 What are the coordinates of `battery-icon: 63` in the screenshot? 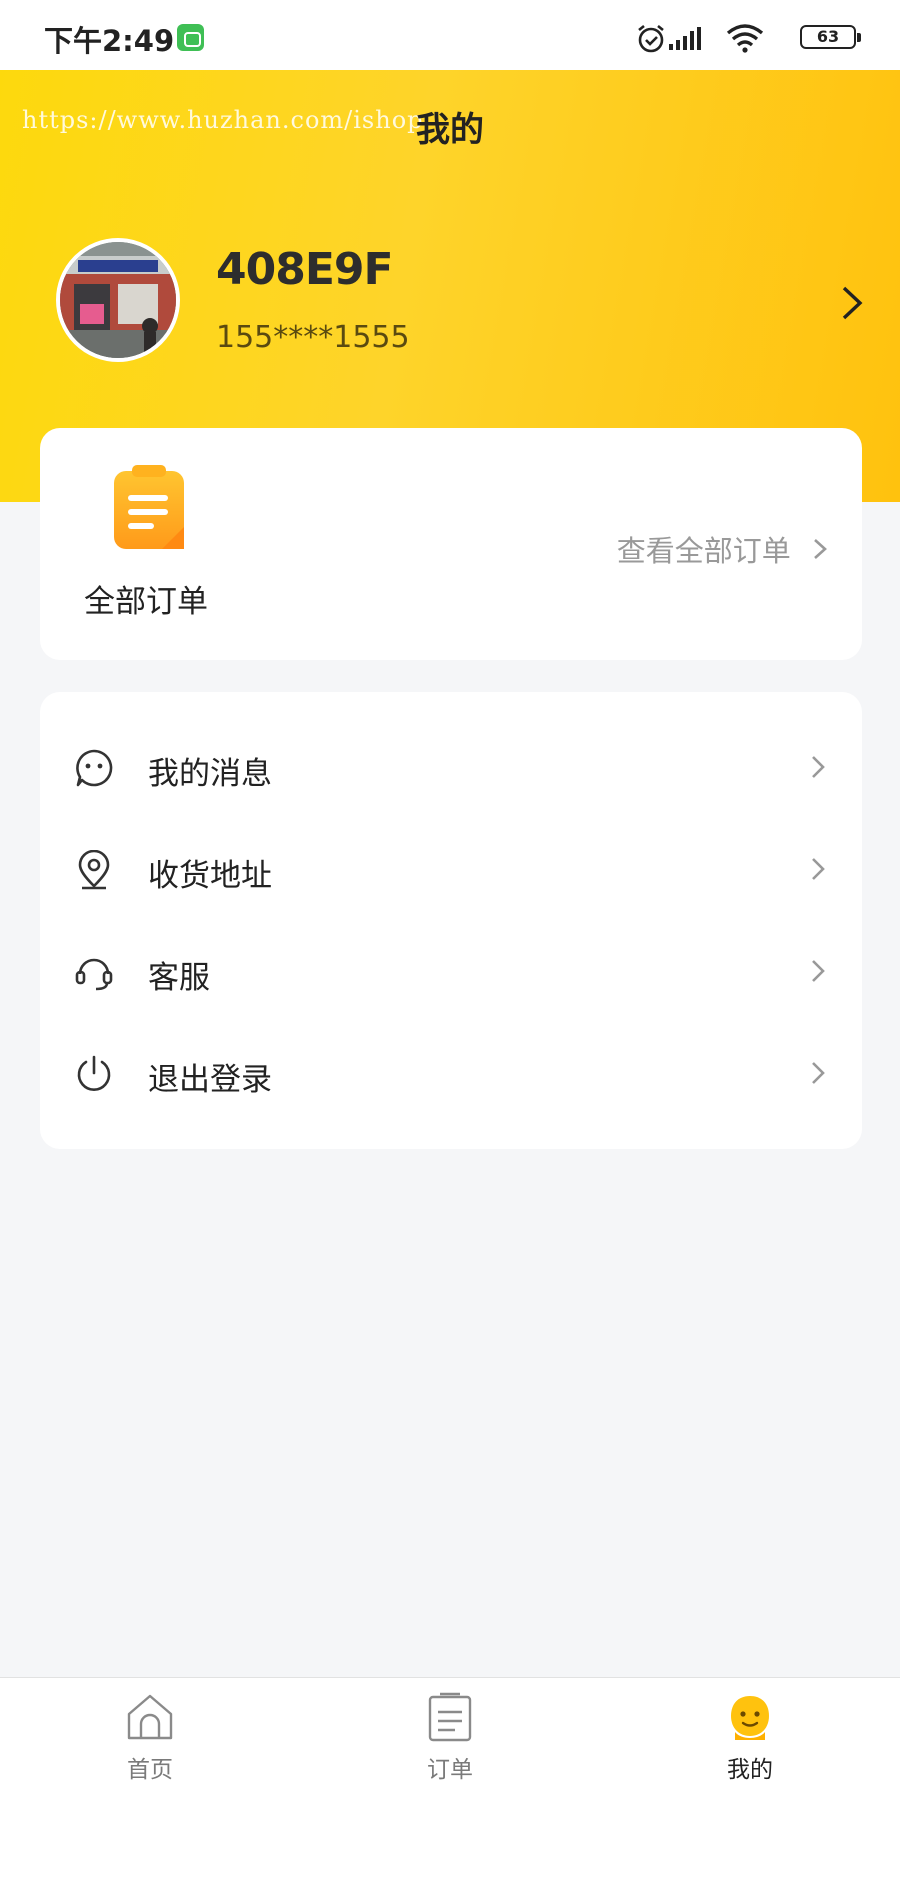 It's located at (830, 37).